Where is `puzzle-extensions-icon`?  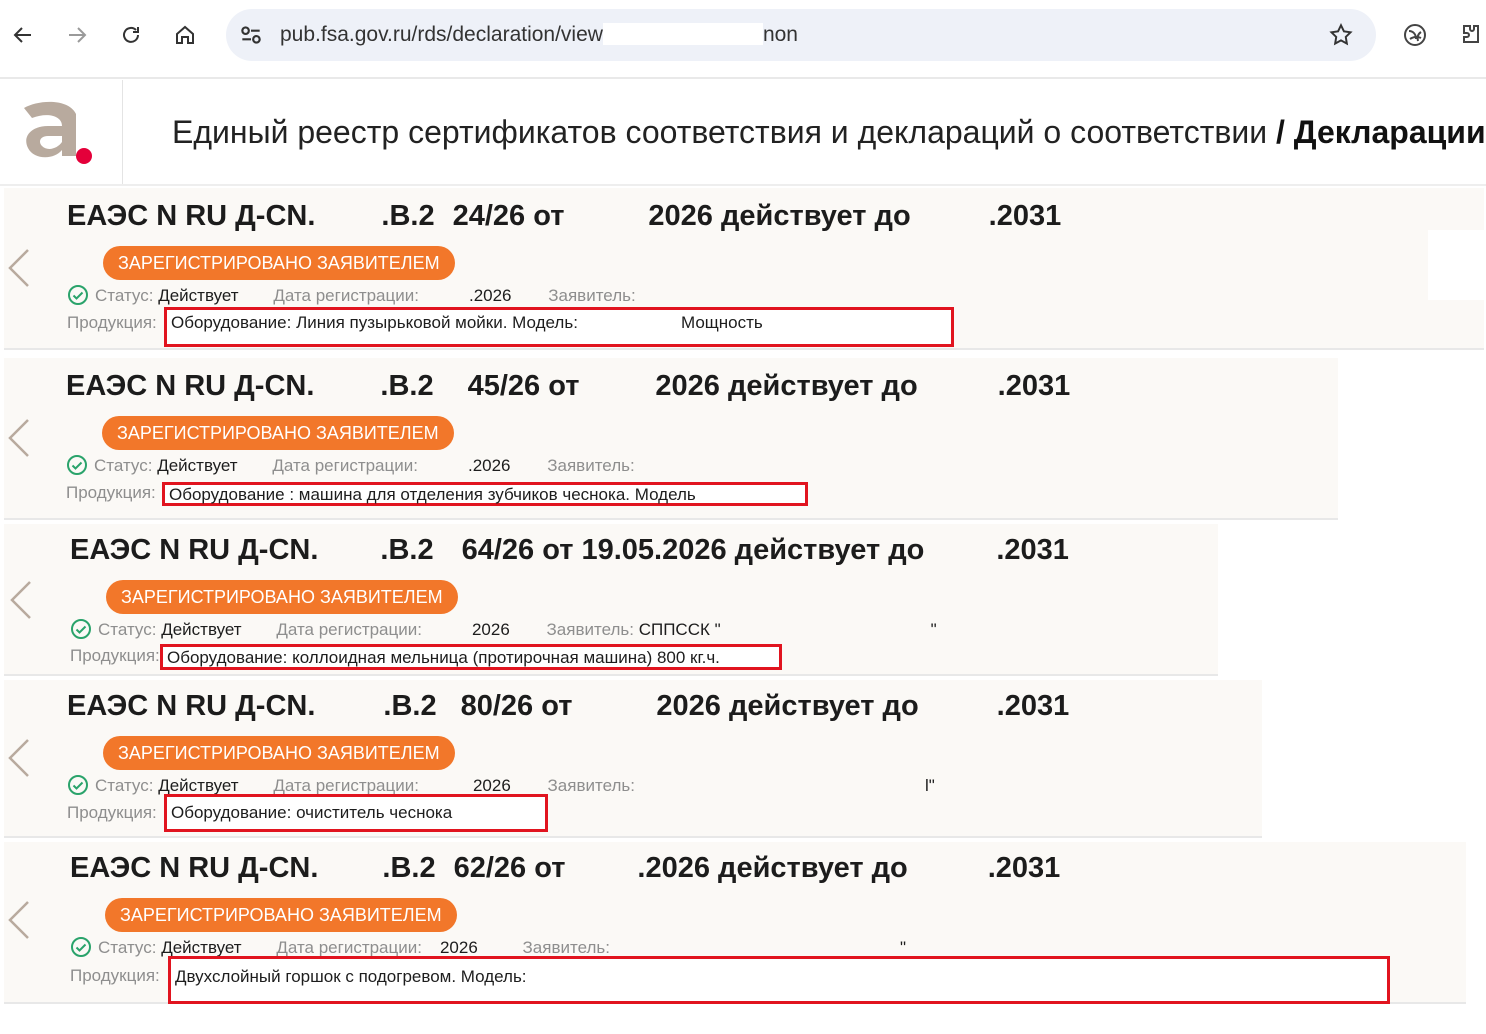
puzzle-extensions-icon is located at coordinates (1471, 35).